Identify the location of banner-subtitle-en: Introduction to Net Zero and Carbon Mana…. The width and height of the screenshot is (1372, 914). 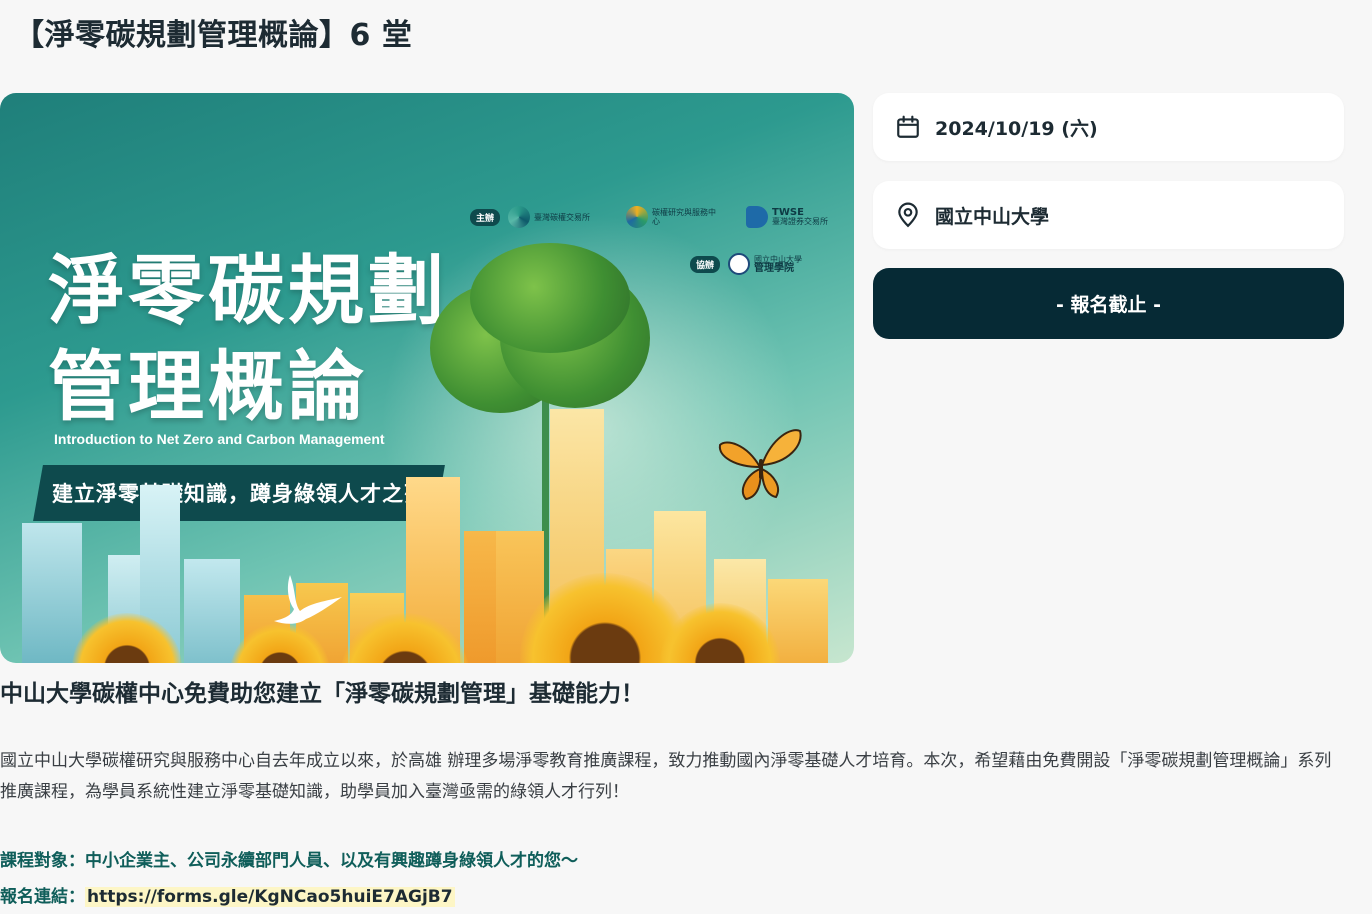
(219, 439).